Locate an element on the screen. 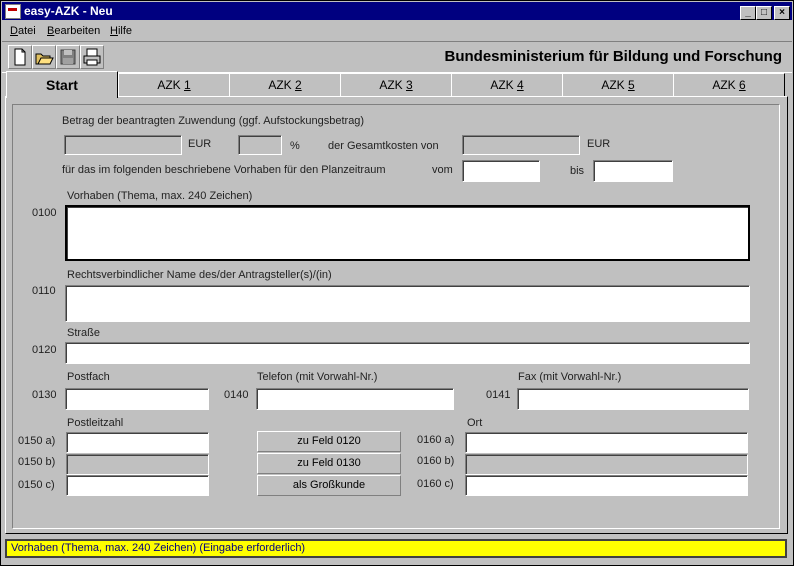 This screenshot has height=566, width=794. tab-azk-1: AZK 1 is located at coordinates (174, 84).